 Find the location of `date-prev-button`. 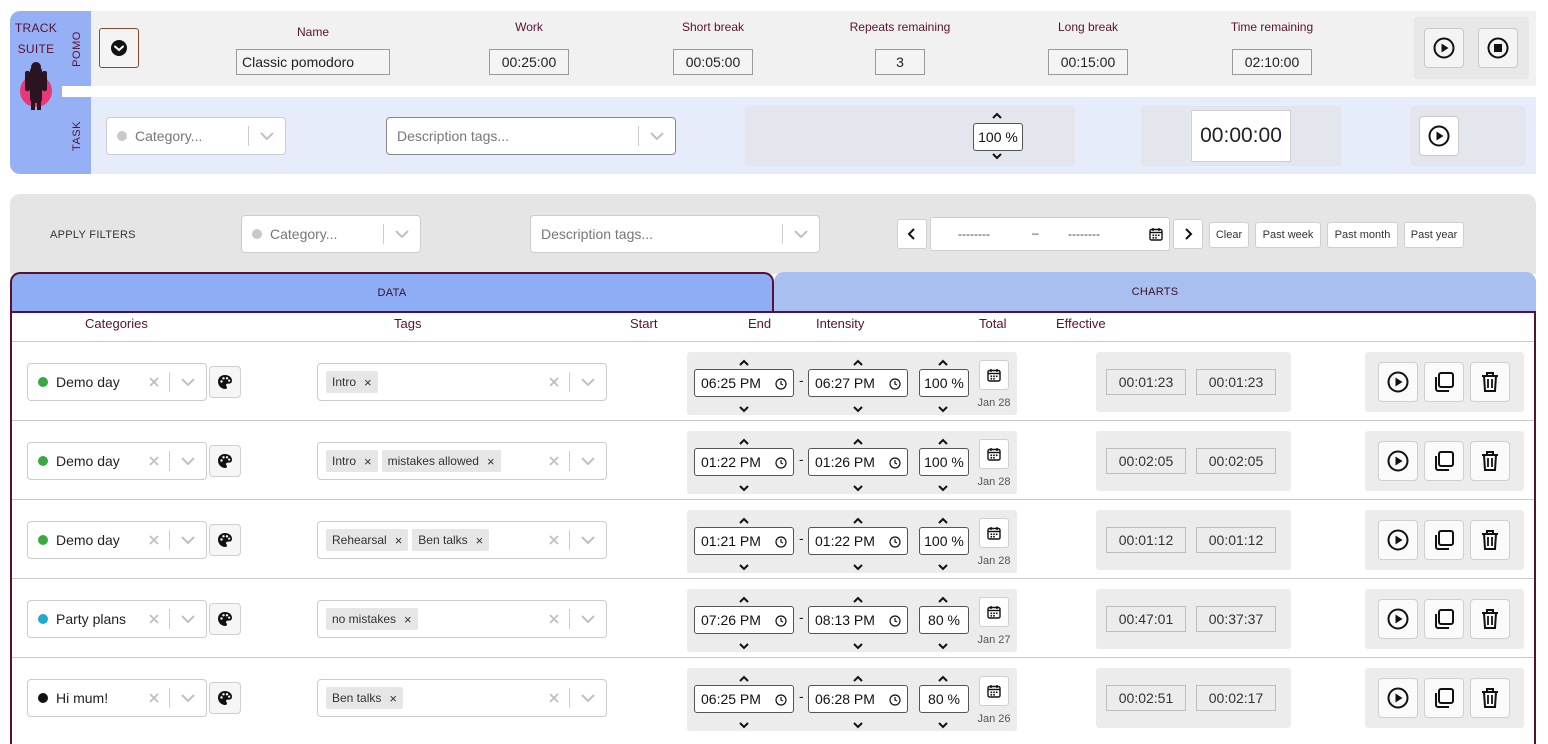

date-prev-button is located at coordinates (912, 234).